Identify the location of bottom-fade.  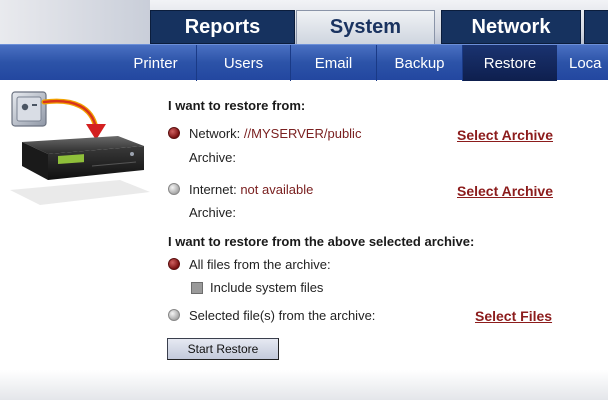
(304, 385).